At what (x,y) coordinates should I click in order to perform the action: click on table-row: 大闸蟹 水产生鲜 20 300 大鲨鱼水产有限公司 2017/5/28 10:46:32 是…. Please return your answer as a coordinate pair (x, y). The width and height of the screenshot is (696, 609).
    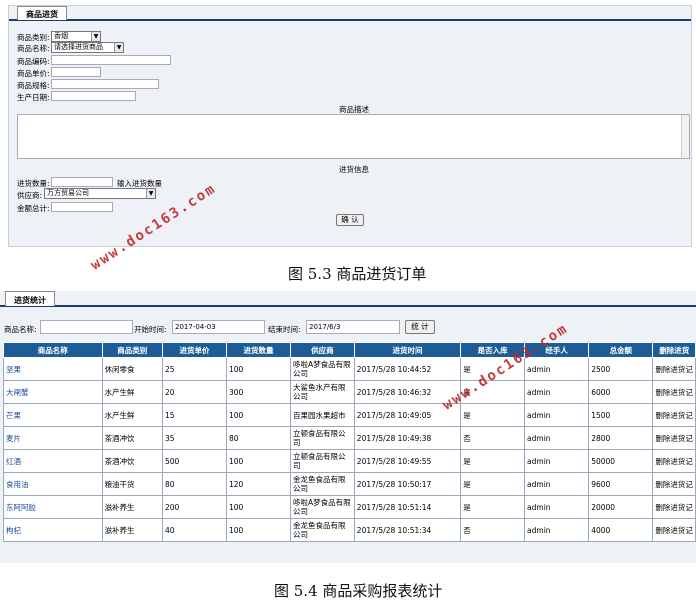
    Looking at the image, I should click on (349, 392).